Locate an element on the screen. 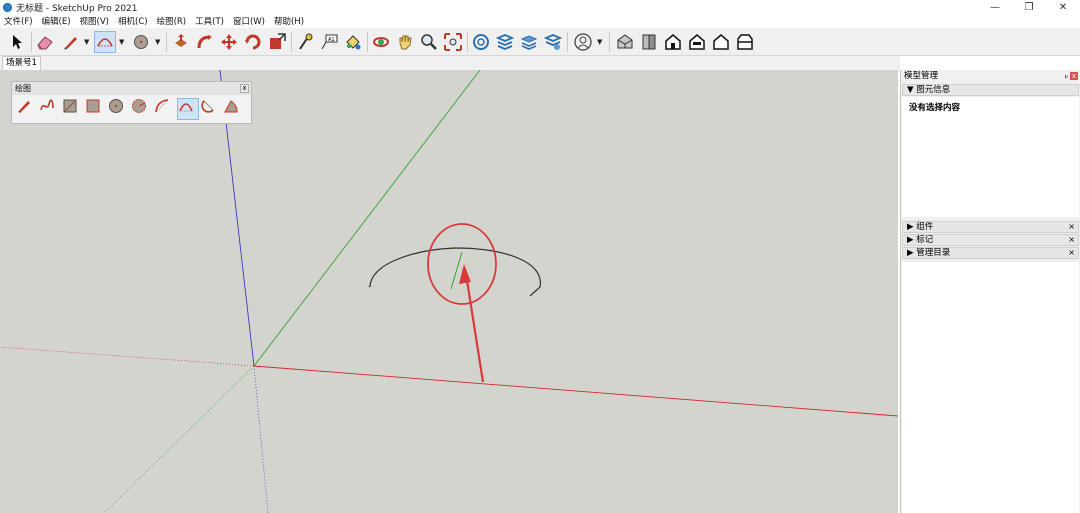 This screenshot has width=1080, height=513. maximize-button: ❐ is located at coordinates (1029, 7).